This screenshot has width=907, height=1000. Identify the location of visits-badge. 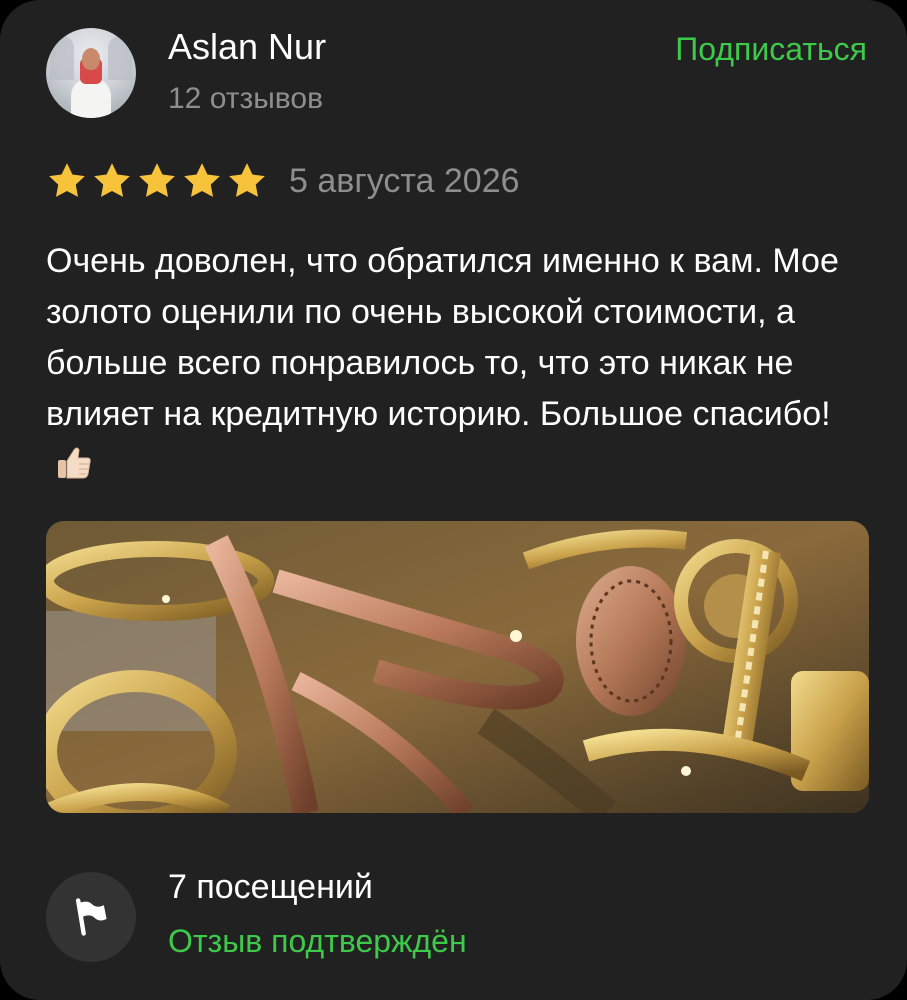
(91, 917).